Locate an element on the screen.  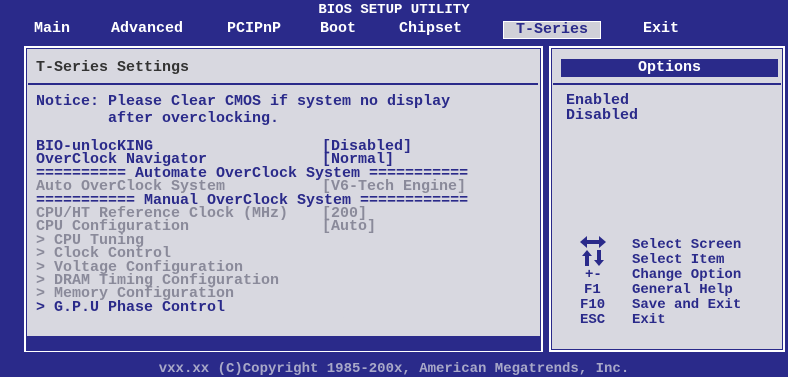
tab-chipset: Chipset is located at coordinates (430, 29).